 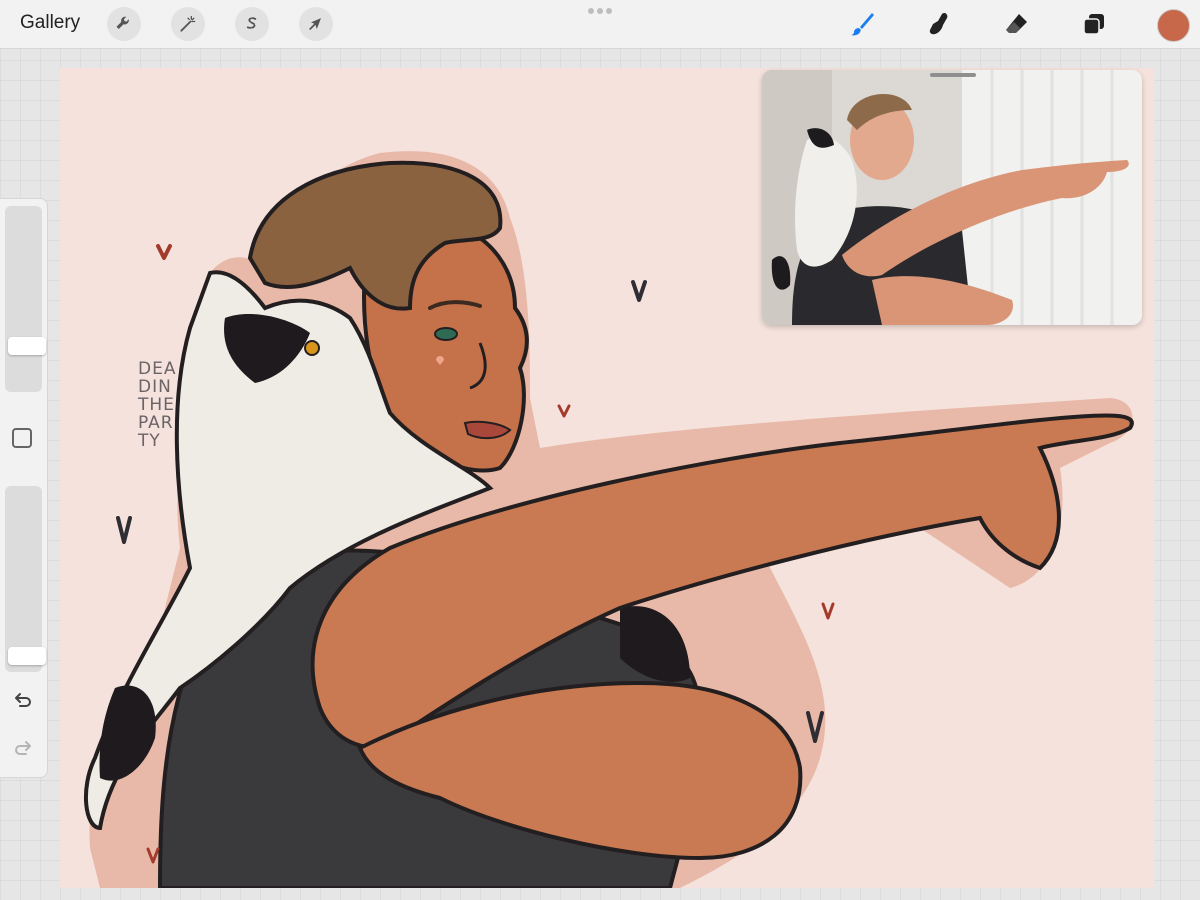 I want to click on signature-line: DIN, so click(x=155, y=387).